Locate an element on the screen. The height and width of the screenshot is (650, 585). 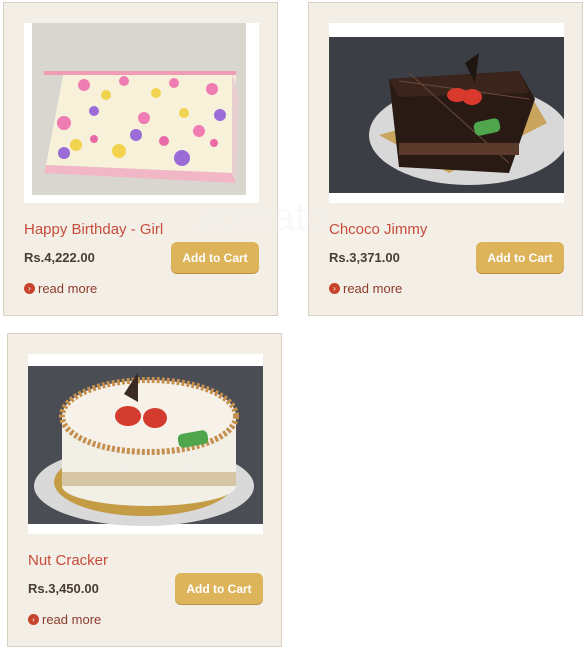
cake-birthday-girl-image is located at coordinates (141, 113).